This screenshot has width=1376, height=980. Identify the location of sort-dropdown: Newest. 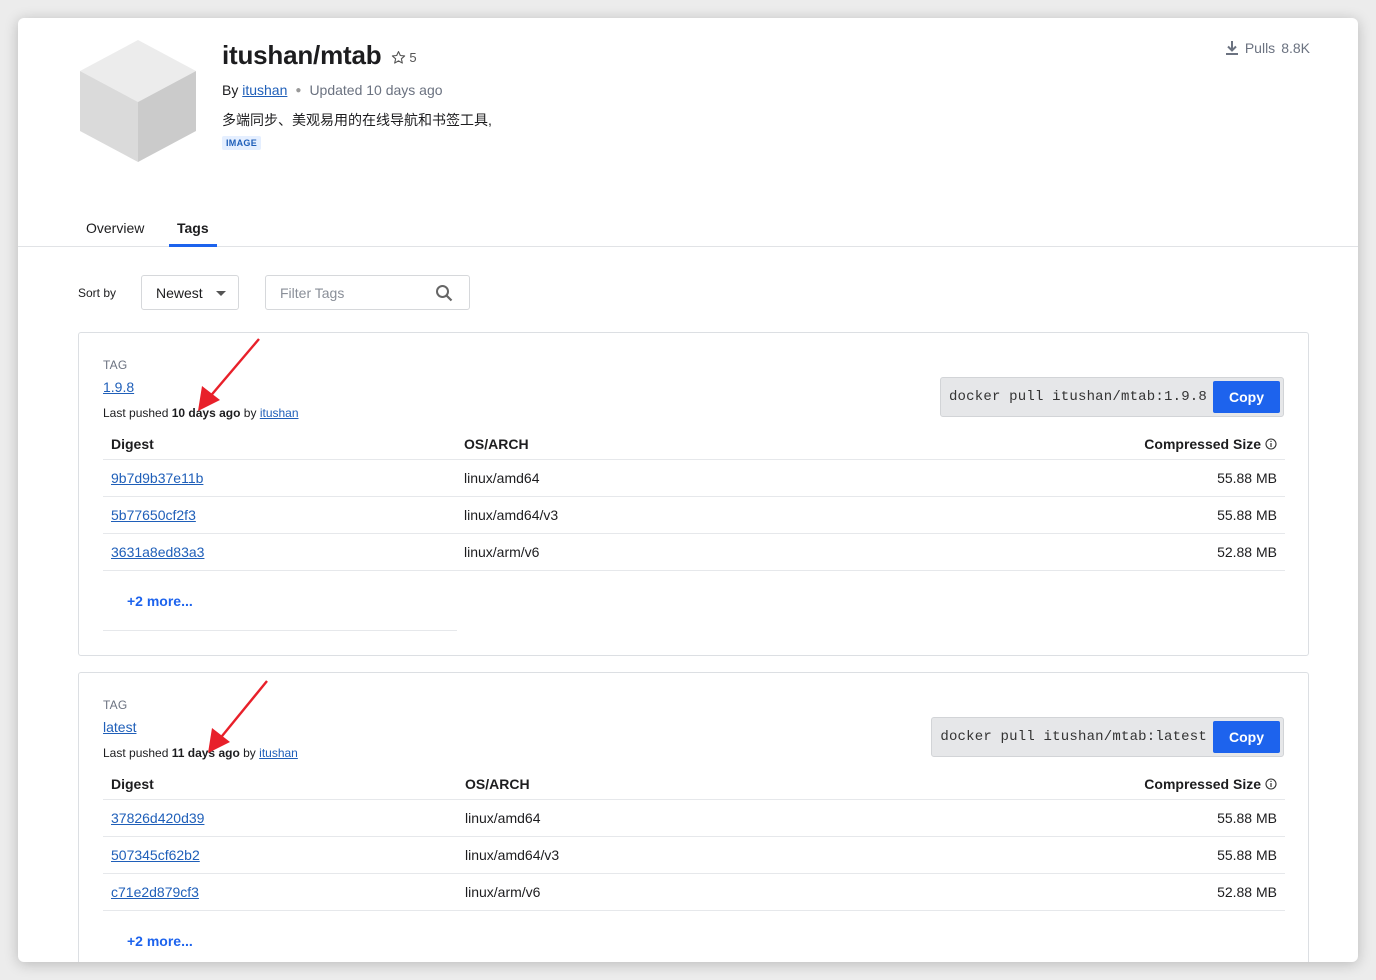
(190, 292).